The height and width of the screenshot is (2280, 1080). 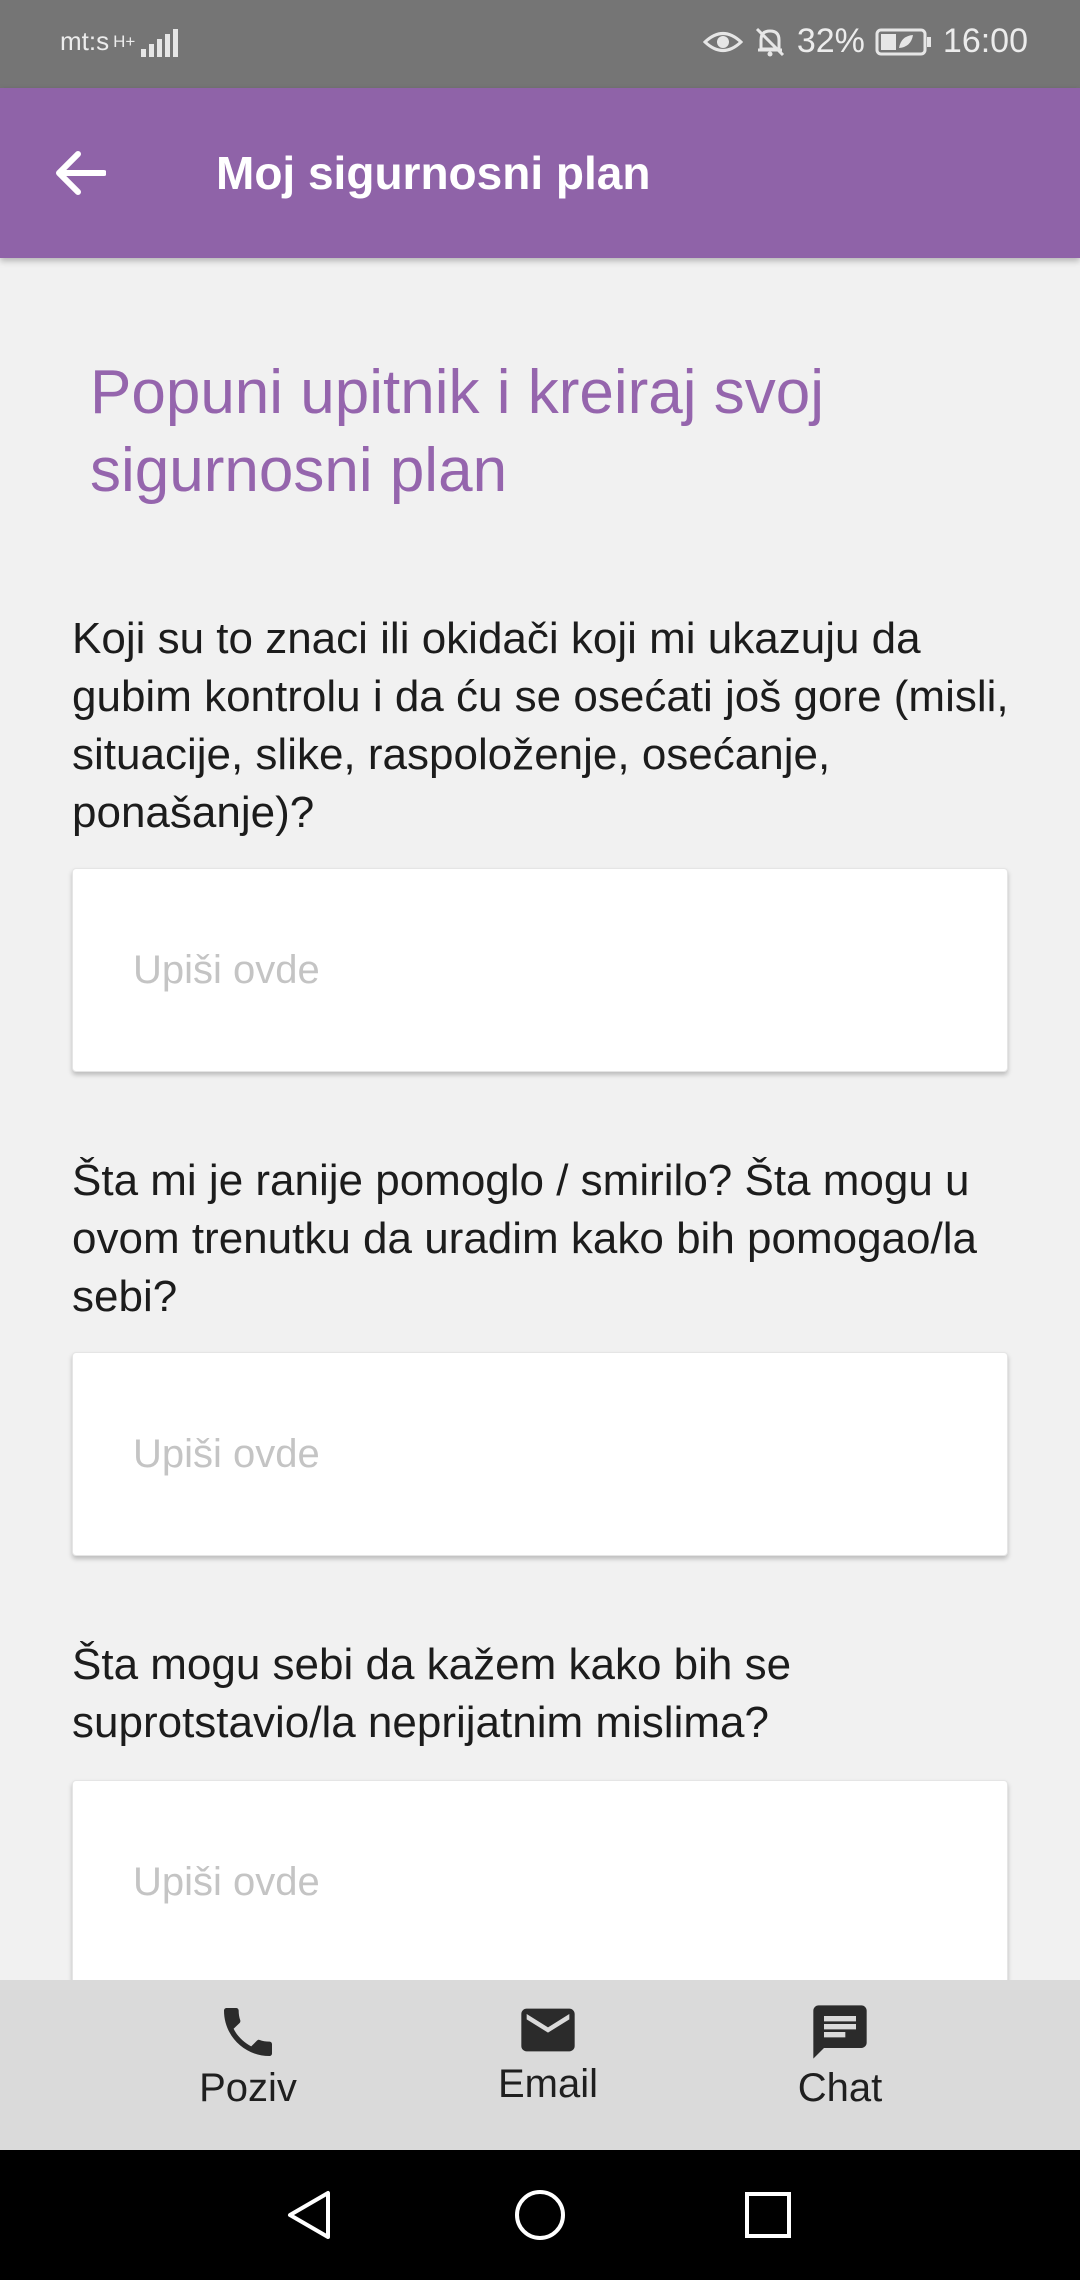 I want to click on phone-icon, so click(x=248, y=2032).